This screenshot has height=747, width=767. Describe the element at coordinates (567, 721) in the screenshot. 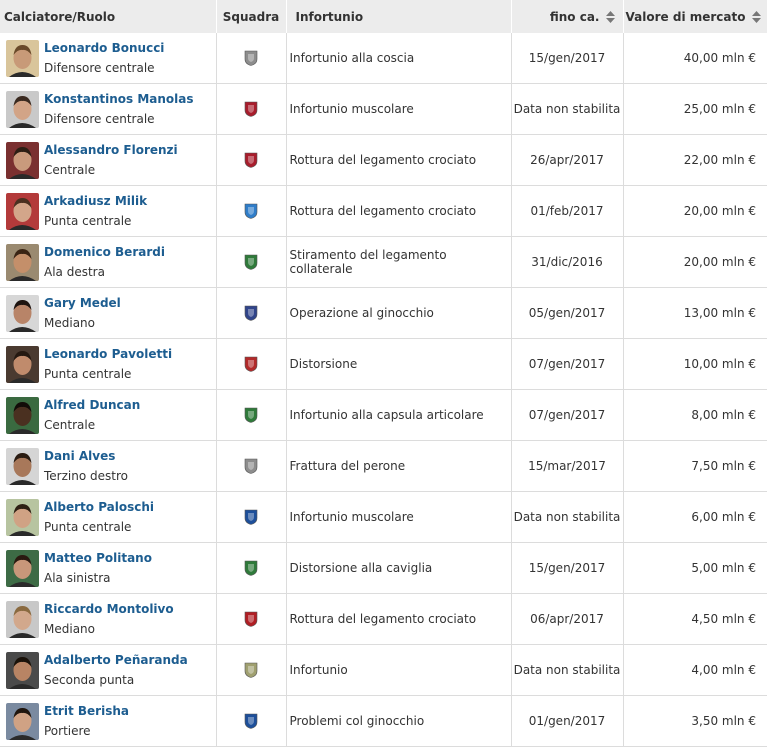

I see `until-cell: 01/gen/2017` at that location.